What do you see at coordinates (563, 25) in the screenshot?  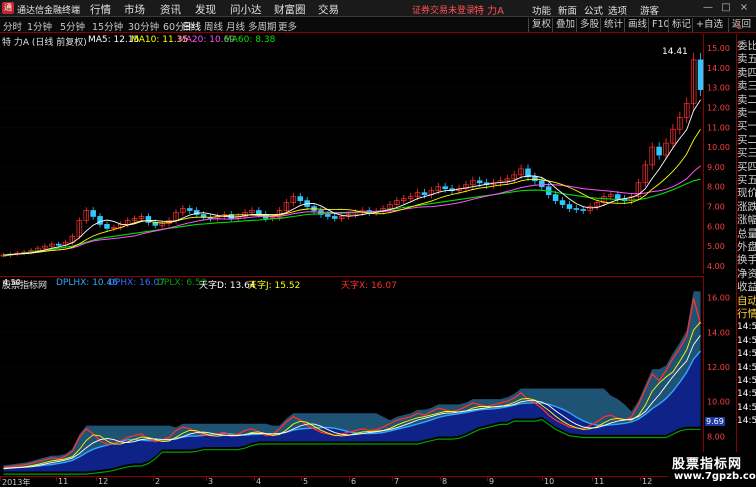 I see `overlay-button: 叠加` at bounding box center [563, 25].